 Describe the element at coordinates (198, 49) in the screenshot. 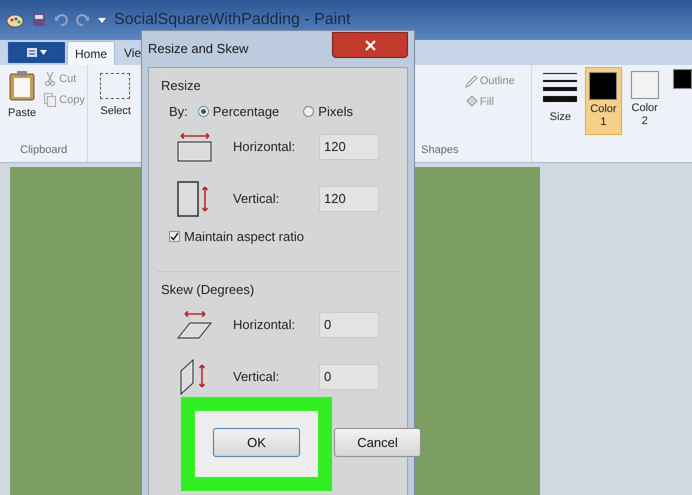

I see `dialog-title: Resize and Skew` at that location.